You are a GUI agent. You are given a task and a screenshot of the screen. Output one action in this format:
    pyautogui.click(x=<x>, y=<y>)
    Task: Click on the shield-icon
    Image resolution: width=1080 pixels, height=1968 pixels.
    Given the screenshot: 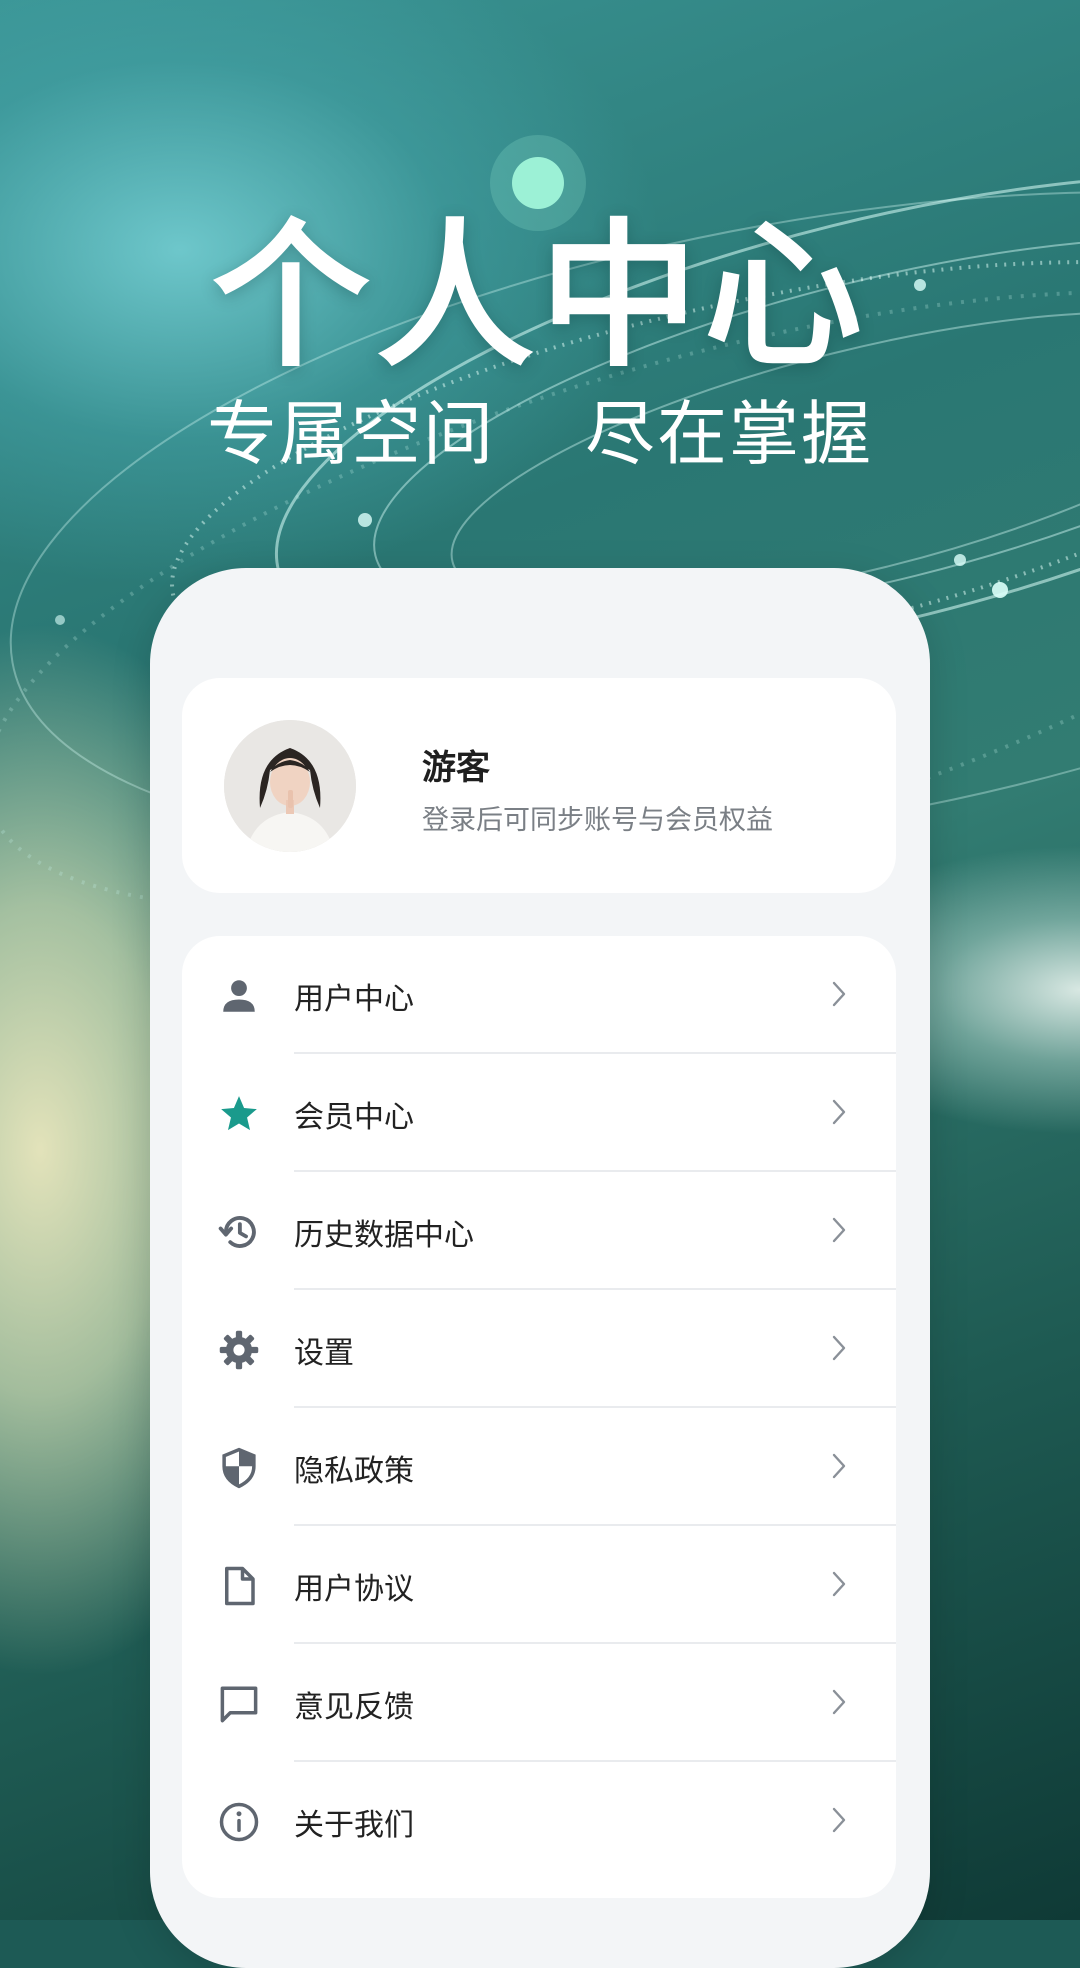 What is the action you would take?
    pyautogui.click(x=239, y=1468)
    